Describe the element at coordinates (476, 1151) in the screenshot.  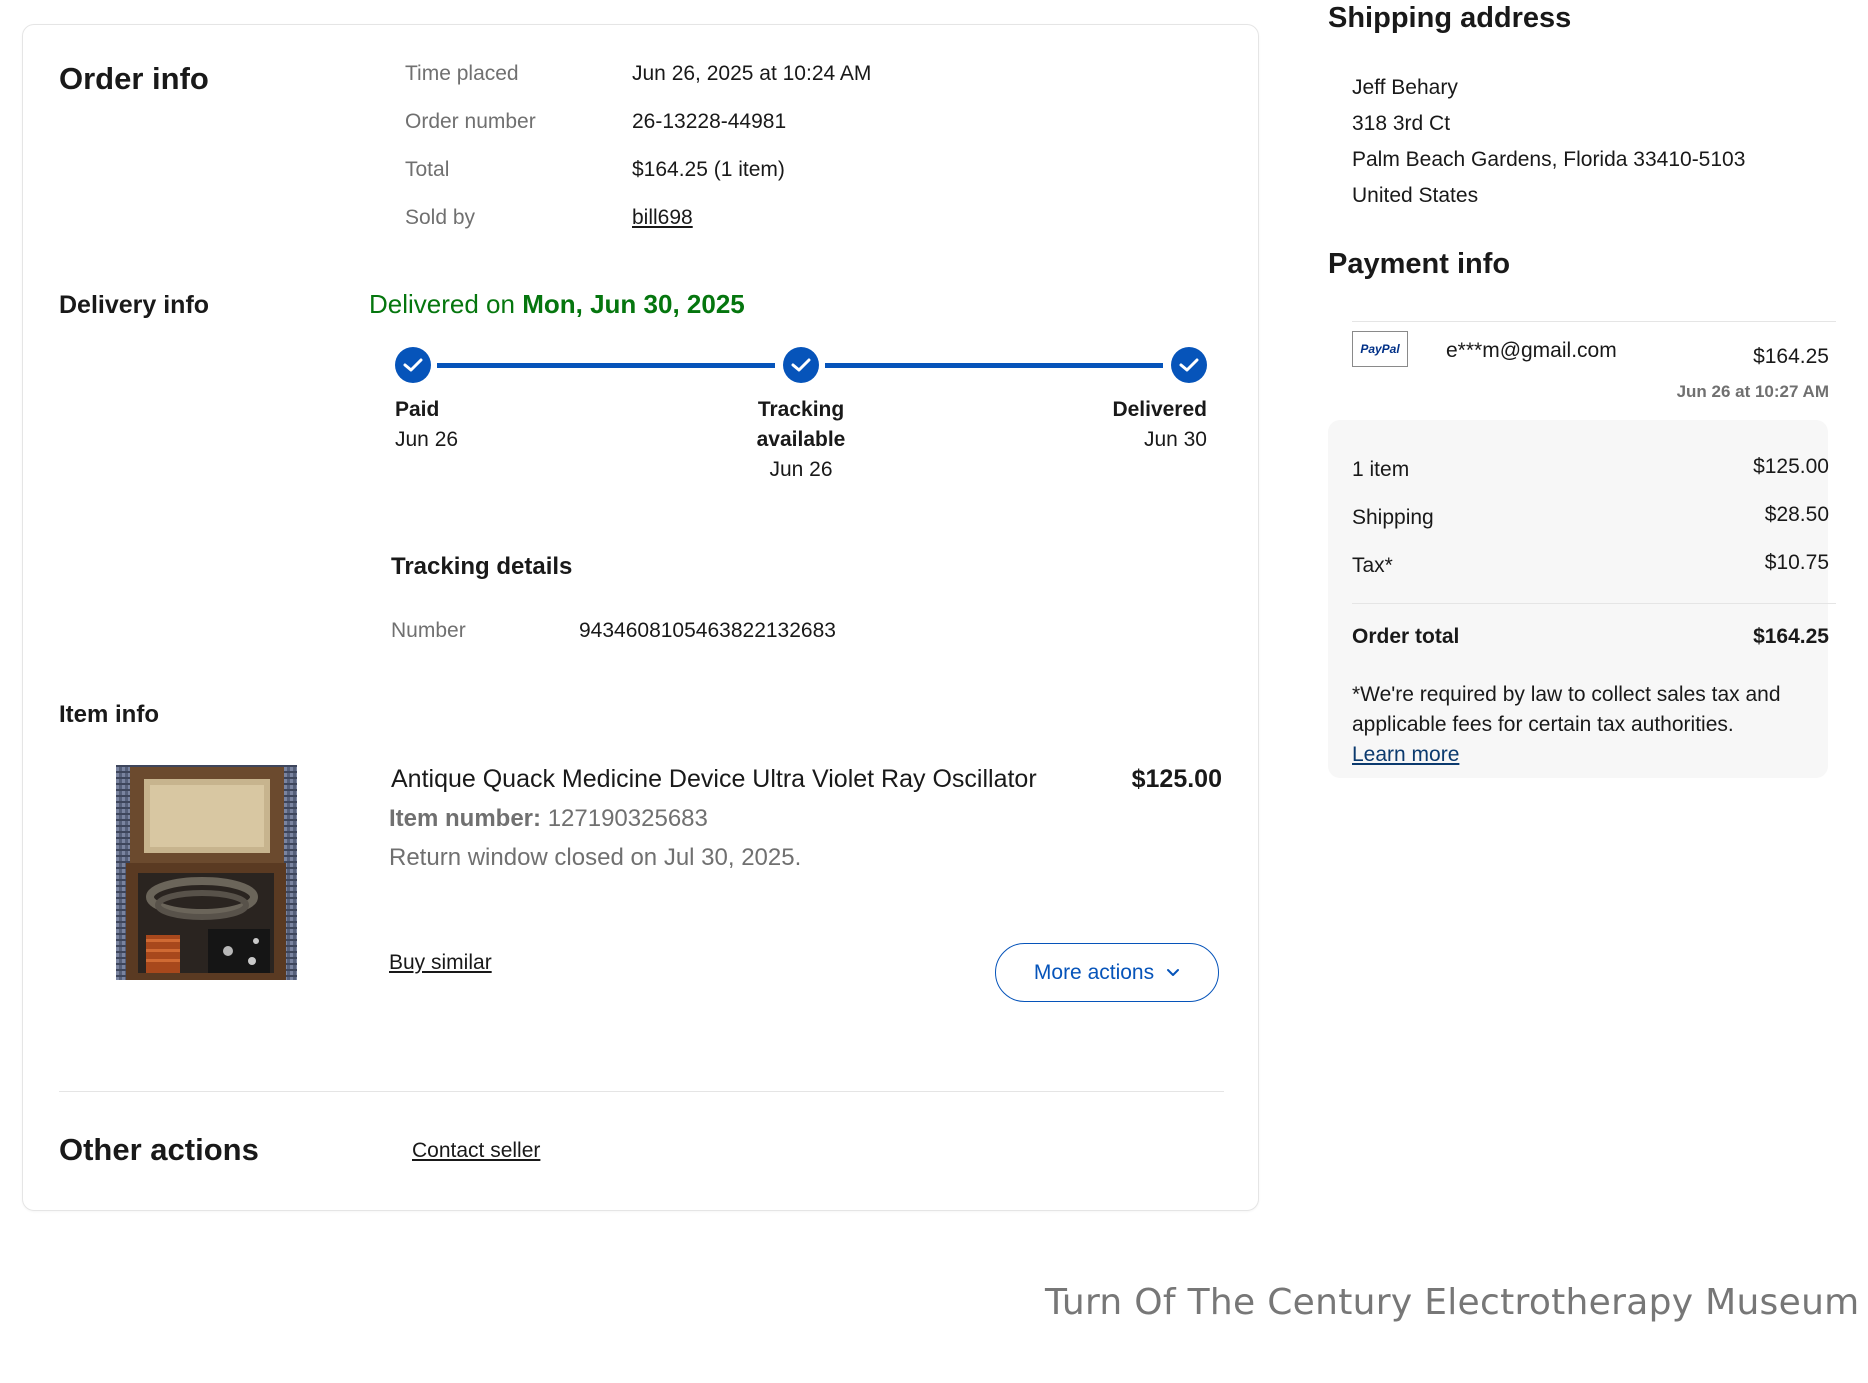
I see `contact-seller-link: Contact seller` at that location.